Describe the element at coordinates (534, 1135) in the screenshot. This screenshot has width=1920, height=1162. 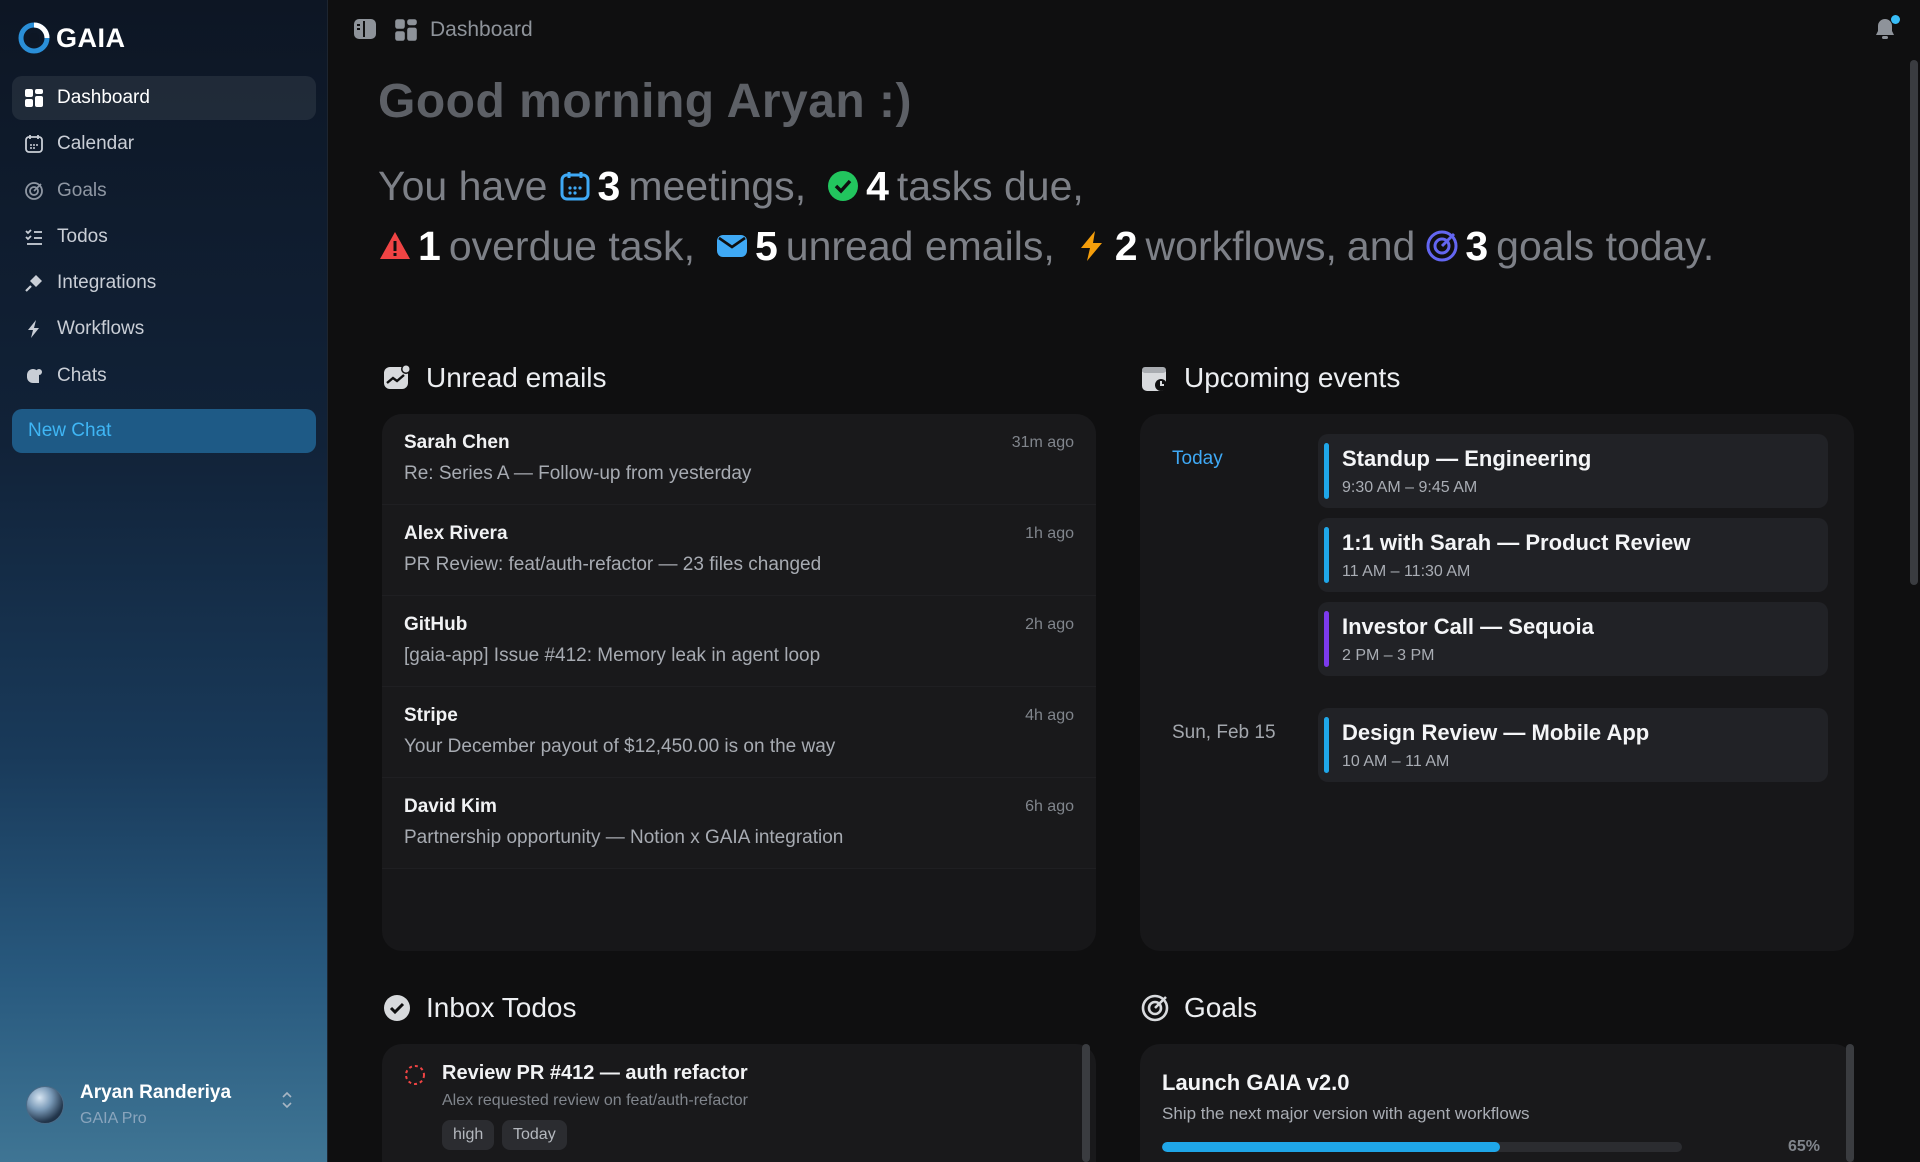
I see `due-date-tag: Today` at that location.